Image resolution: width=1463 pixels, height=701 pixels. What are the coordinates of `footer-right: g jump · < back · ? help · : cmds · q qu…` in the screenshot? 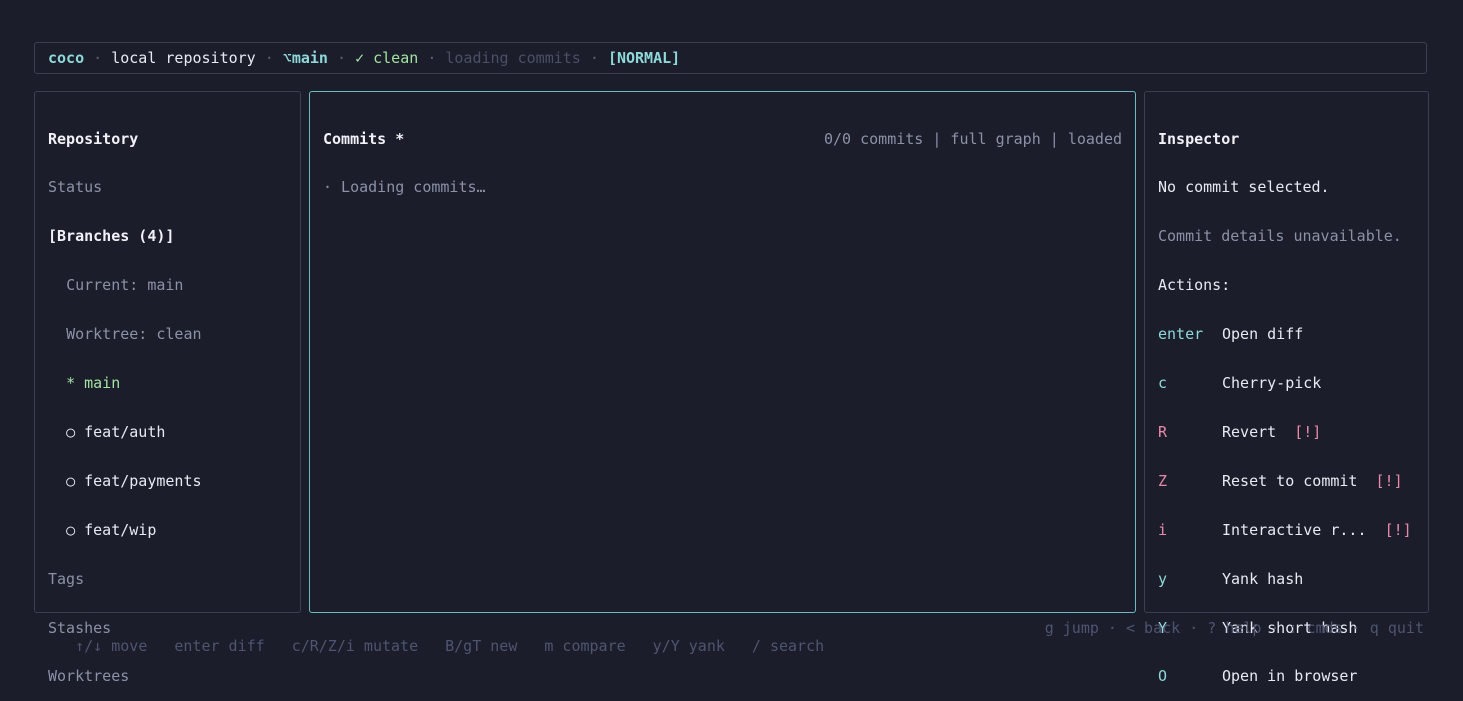 It's located at (1234, 628).